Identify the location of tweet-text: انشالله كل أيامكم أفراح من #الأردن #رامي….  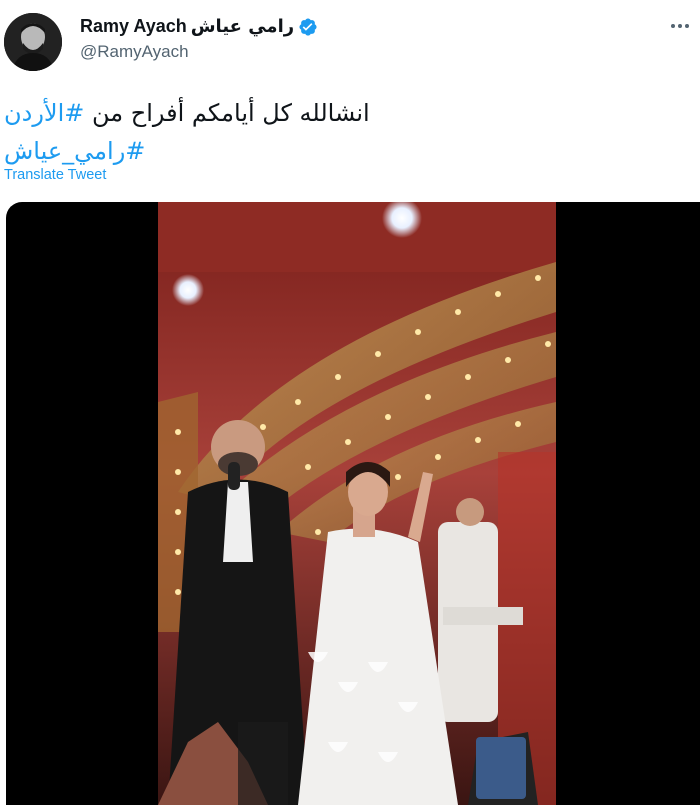
(282, 132).